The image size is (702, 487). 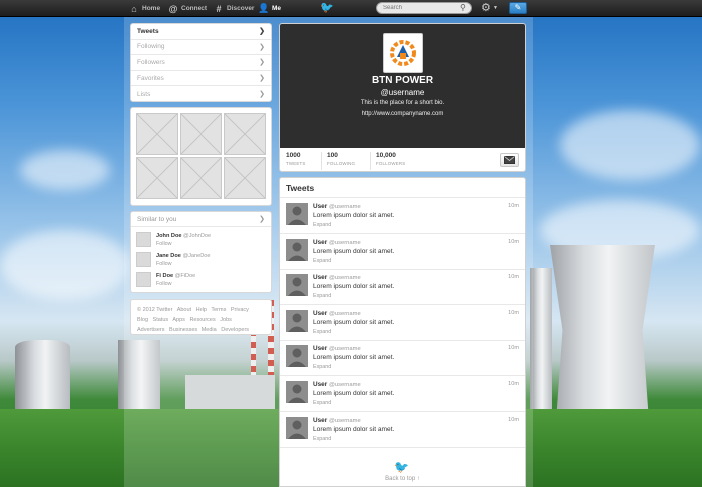 What do you see at coordinates (337, 206) in the screenshot?
I see `tweet-author: User @username` at bounding box center [337, 206].